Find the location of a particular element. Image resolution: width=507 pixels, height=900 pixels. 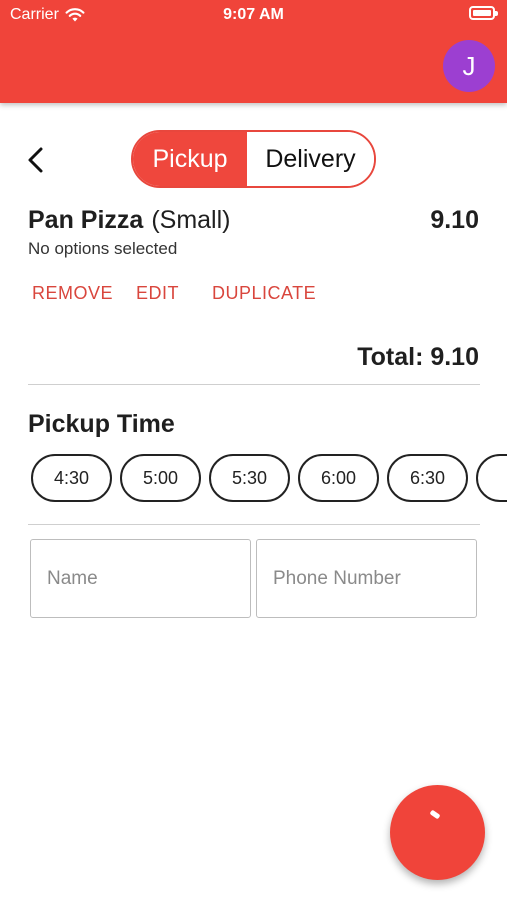

edit-button: EDIT is located at coordinates (157, 293).